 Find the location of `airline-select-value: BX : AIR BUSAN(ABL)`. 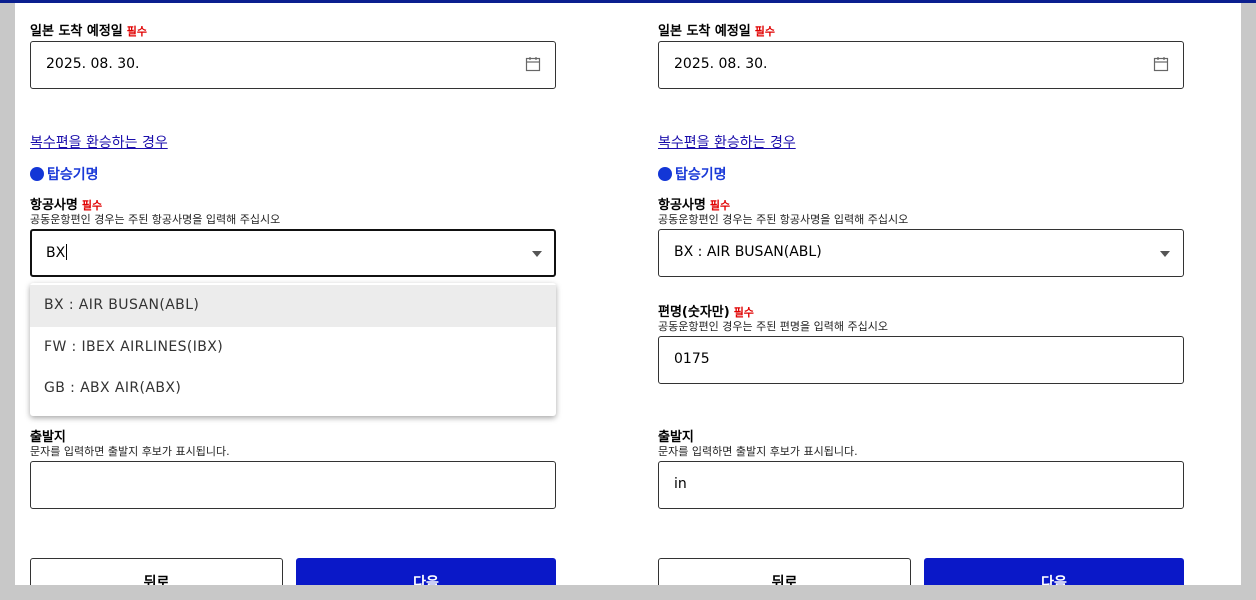

airline-select-value: BX : AIR BUSAN(ABL) is located at coordinates (748, 252).